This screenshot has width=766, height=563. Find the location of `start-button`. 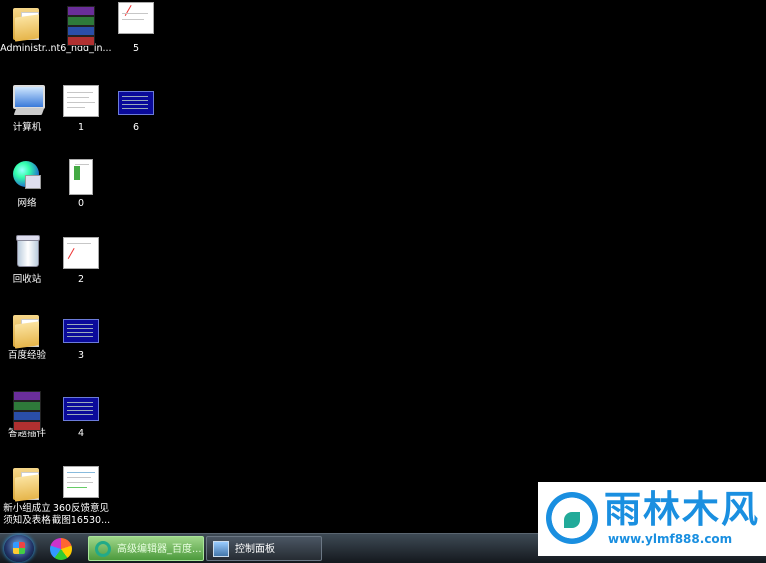

start-button is located at coordinates (19, 548).